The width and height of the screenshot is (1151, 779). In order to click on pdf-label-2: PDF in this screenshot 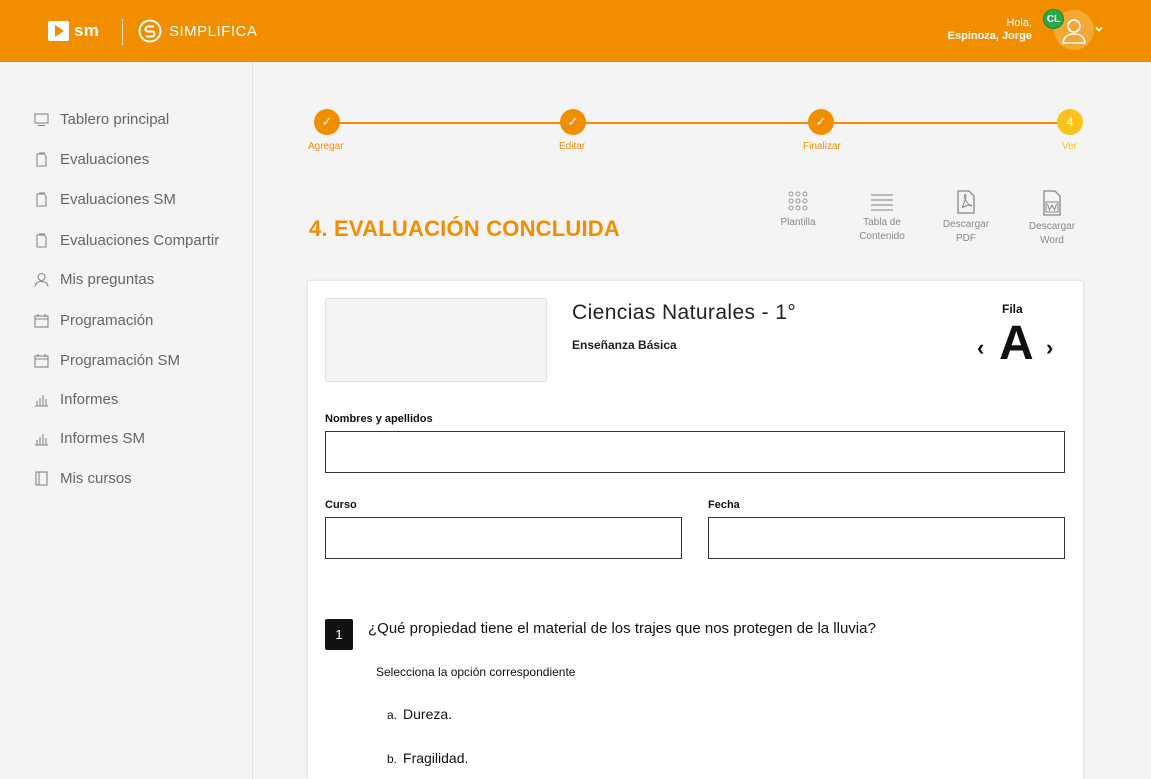, I will do `click(966, 238)`.